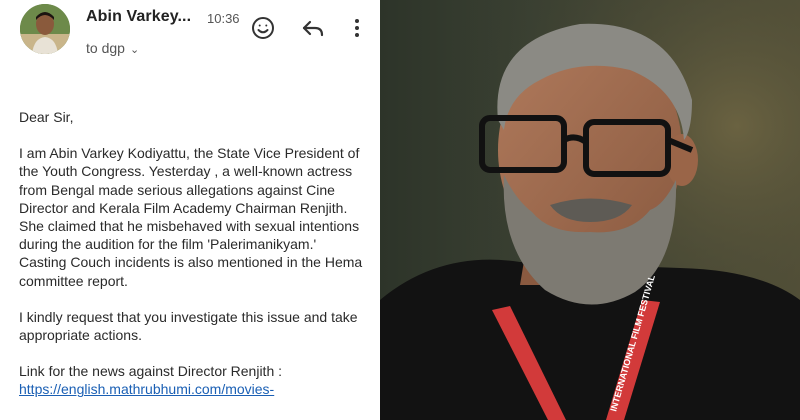 The image size is (800, 420). What do you see at coordinates (191, 389) in the screenshot?
I see `news-link: https://english.mathrubhumi.com/movies-` at bounding box center [191, 389].